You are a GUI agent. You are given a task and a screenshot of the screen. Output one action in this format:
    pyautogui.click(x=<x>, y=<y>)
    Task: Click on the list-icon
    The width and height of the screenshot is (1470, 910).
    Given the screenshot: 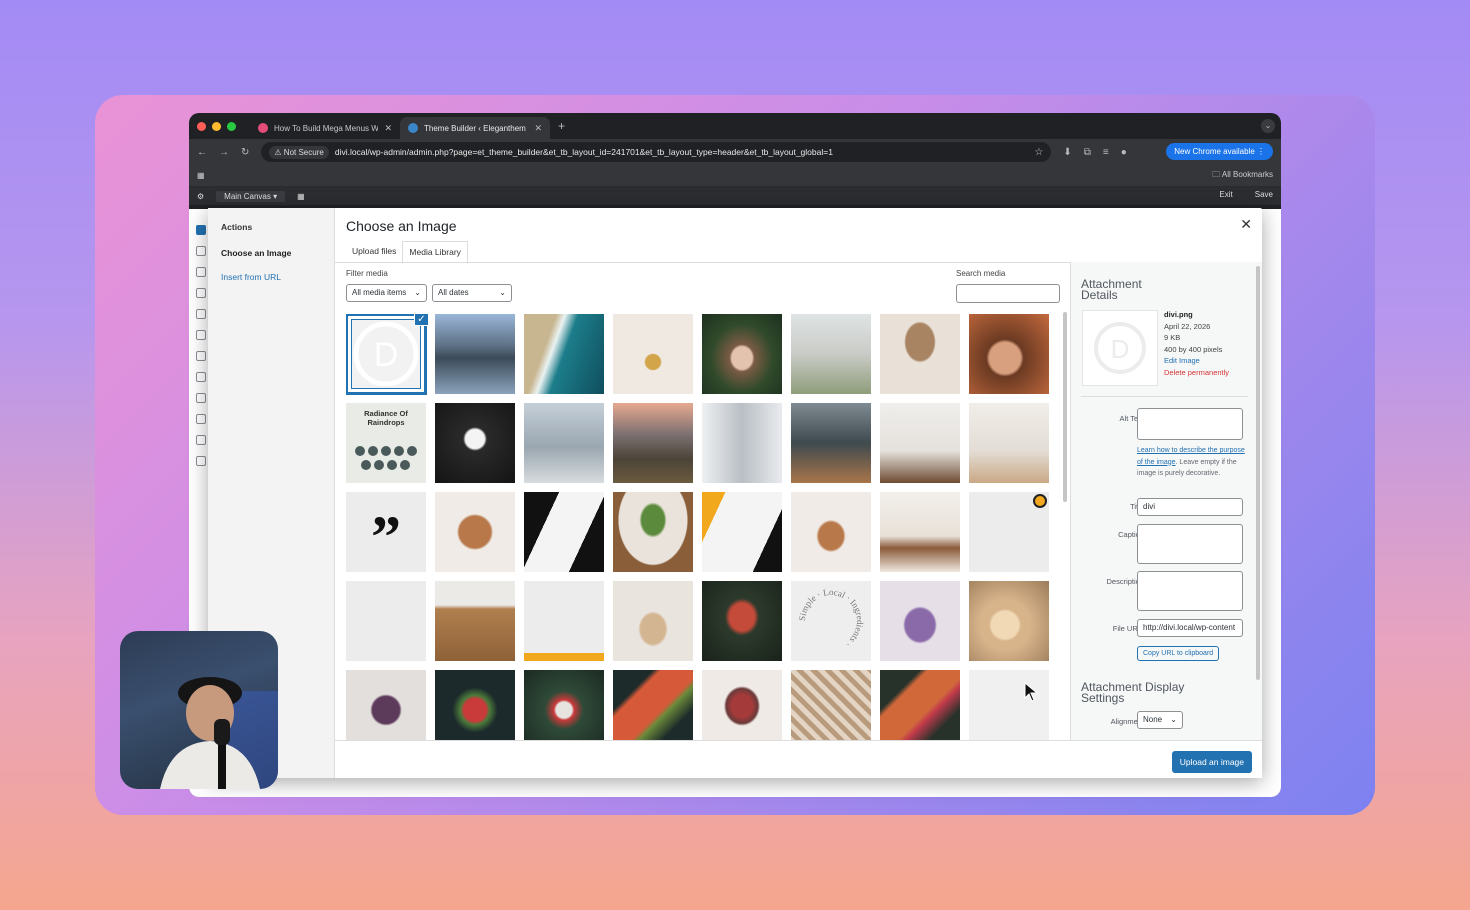 What is the action you would take?
    pyautogui.click(x=201, y=377)
    